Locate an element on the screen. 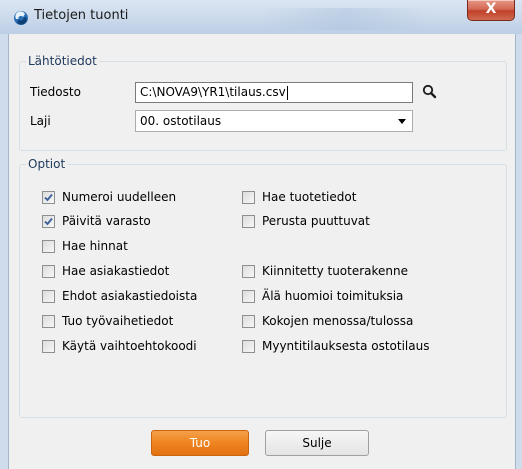 The height and width of the screenshot is (469, 522). close-dialog-button: Sulje is located at coordinates (317, 443).